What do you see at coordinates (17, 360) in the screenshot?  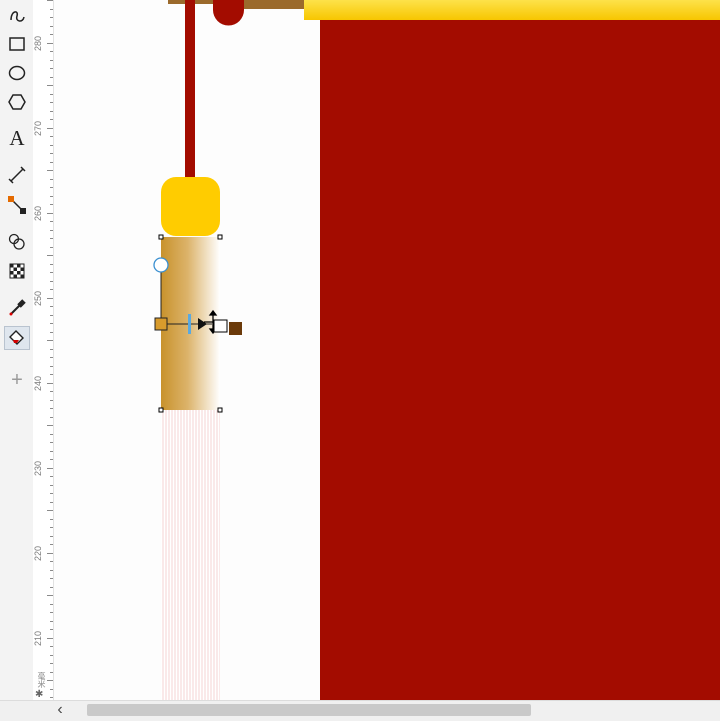 I see `toolbox: A +` at bounding box center [17, 360].